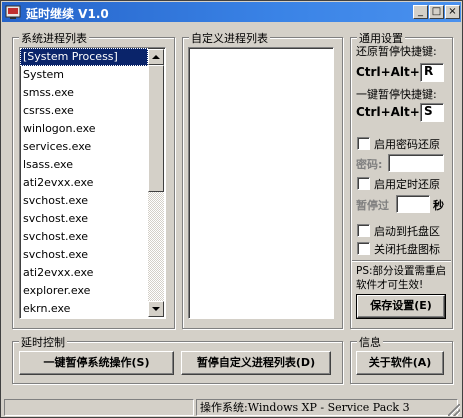 The width and height of the screenshot is (463, 418). I want to click on start-to-tray-checkbox, so click(363, 230).